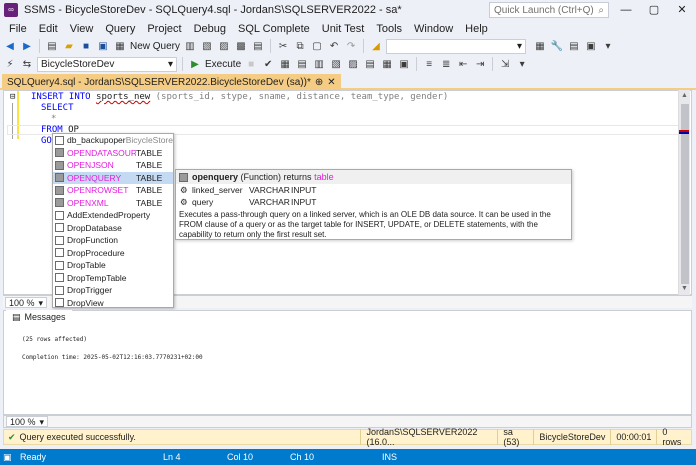 The width and height of the screenshot is (696, 465). I want to click on menu-window: Window, so click(433, 29).